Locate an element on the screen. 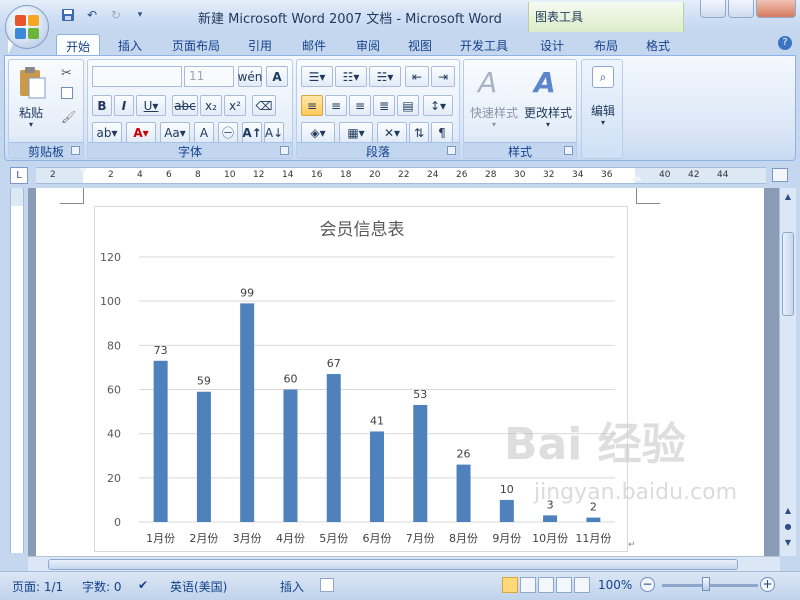  quick-styles-dropdown-icon: ▾ is located at coordinates (494, 124).